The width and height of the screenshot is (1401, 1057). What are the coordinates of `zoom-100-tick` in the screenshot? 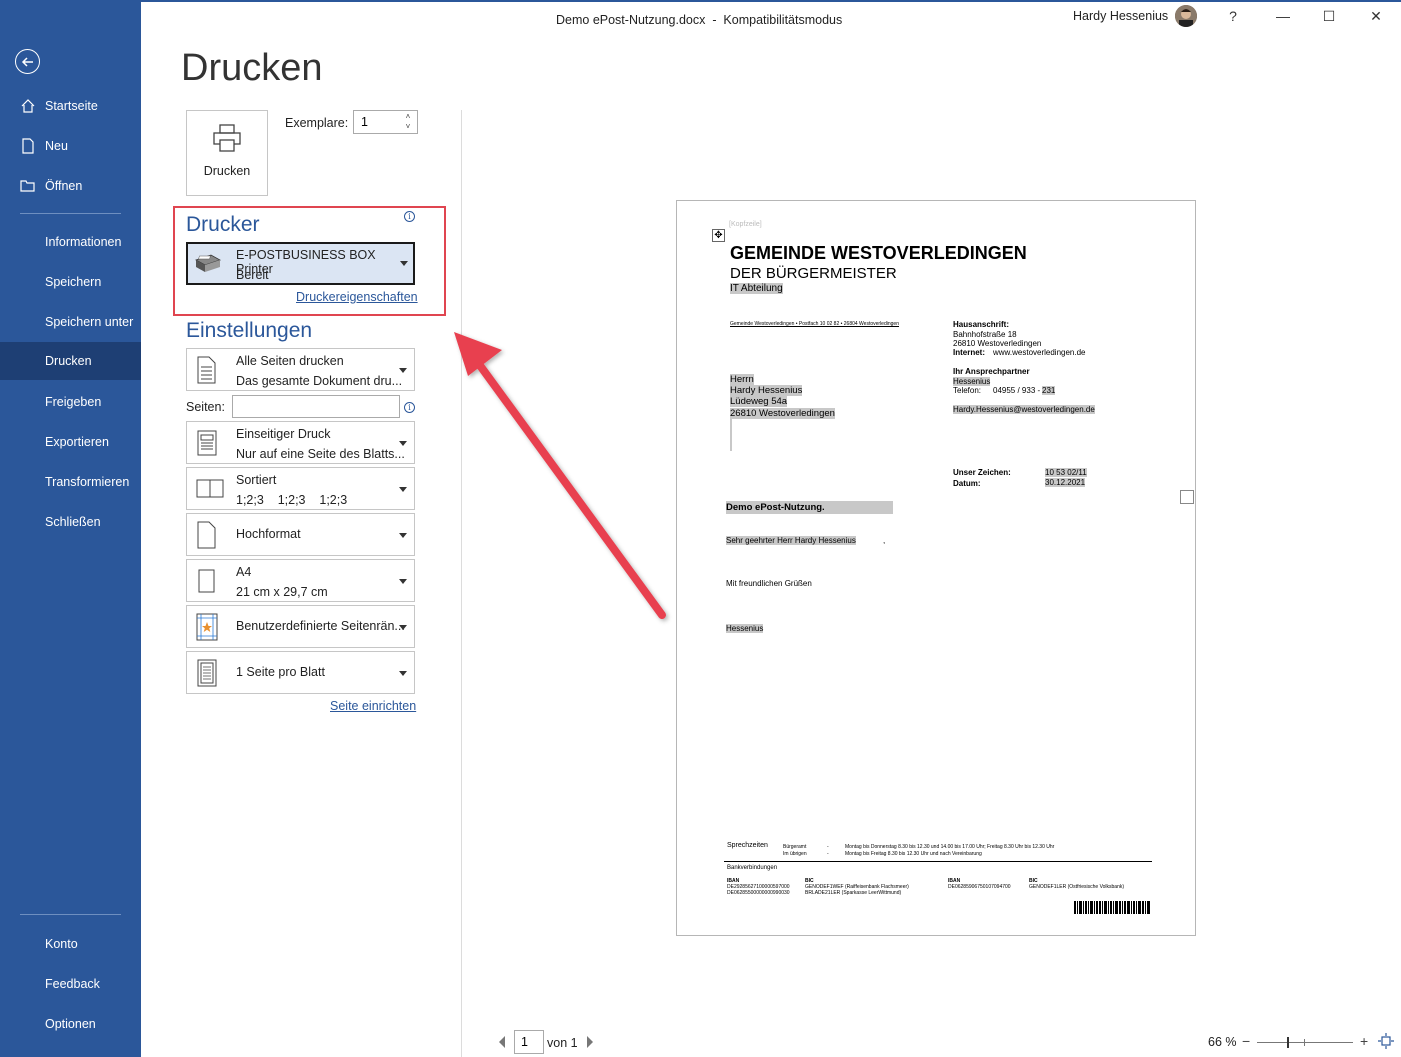 It's located at (1304, 1042).